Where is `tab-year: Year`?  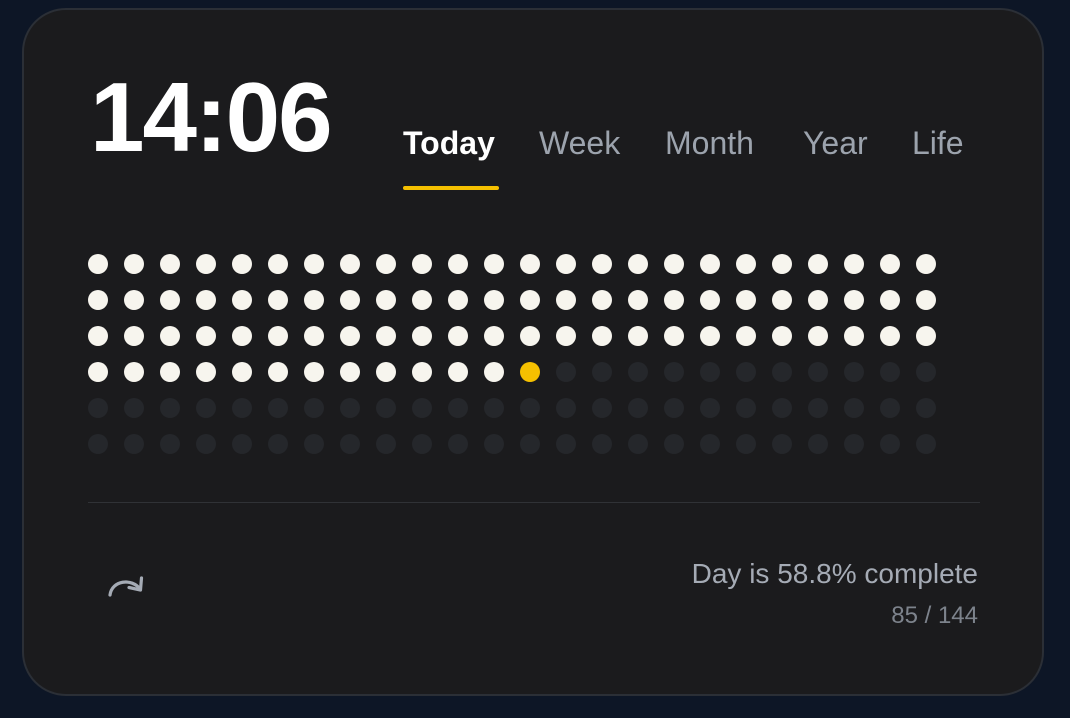 tab-year: Year is located at coordinates (835, 143).